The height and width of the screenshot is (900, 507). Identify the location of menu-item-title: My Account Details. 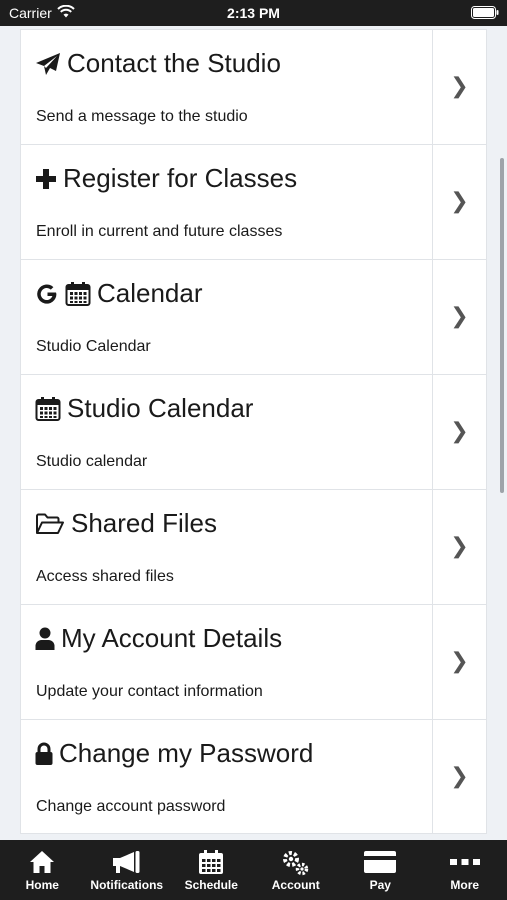
(158, 638).